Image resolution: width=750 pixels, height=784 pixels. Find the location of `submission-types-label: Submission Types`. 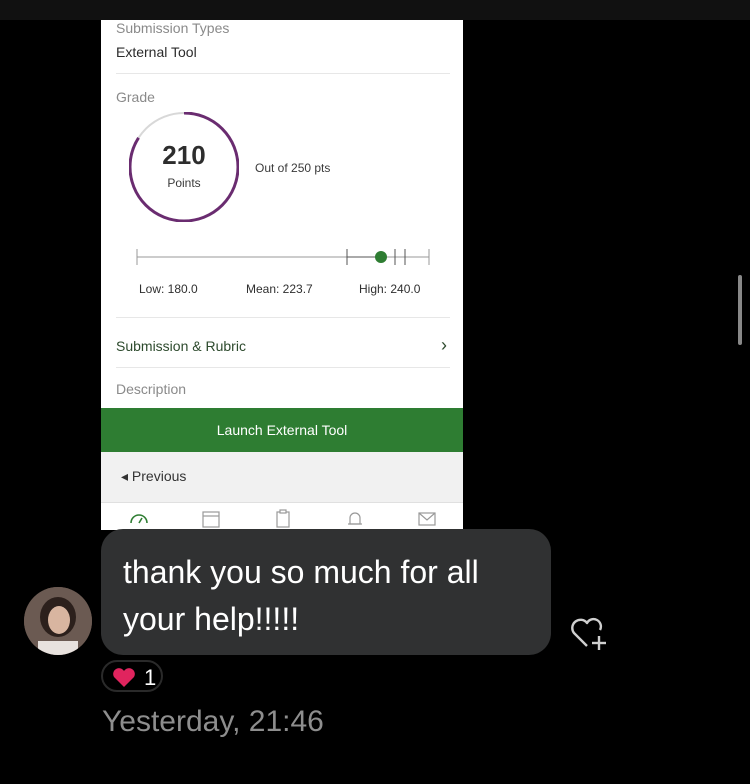

submission-types-label: Submission Types is located at coordinates (173, 28).